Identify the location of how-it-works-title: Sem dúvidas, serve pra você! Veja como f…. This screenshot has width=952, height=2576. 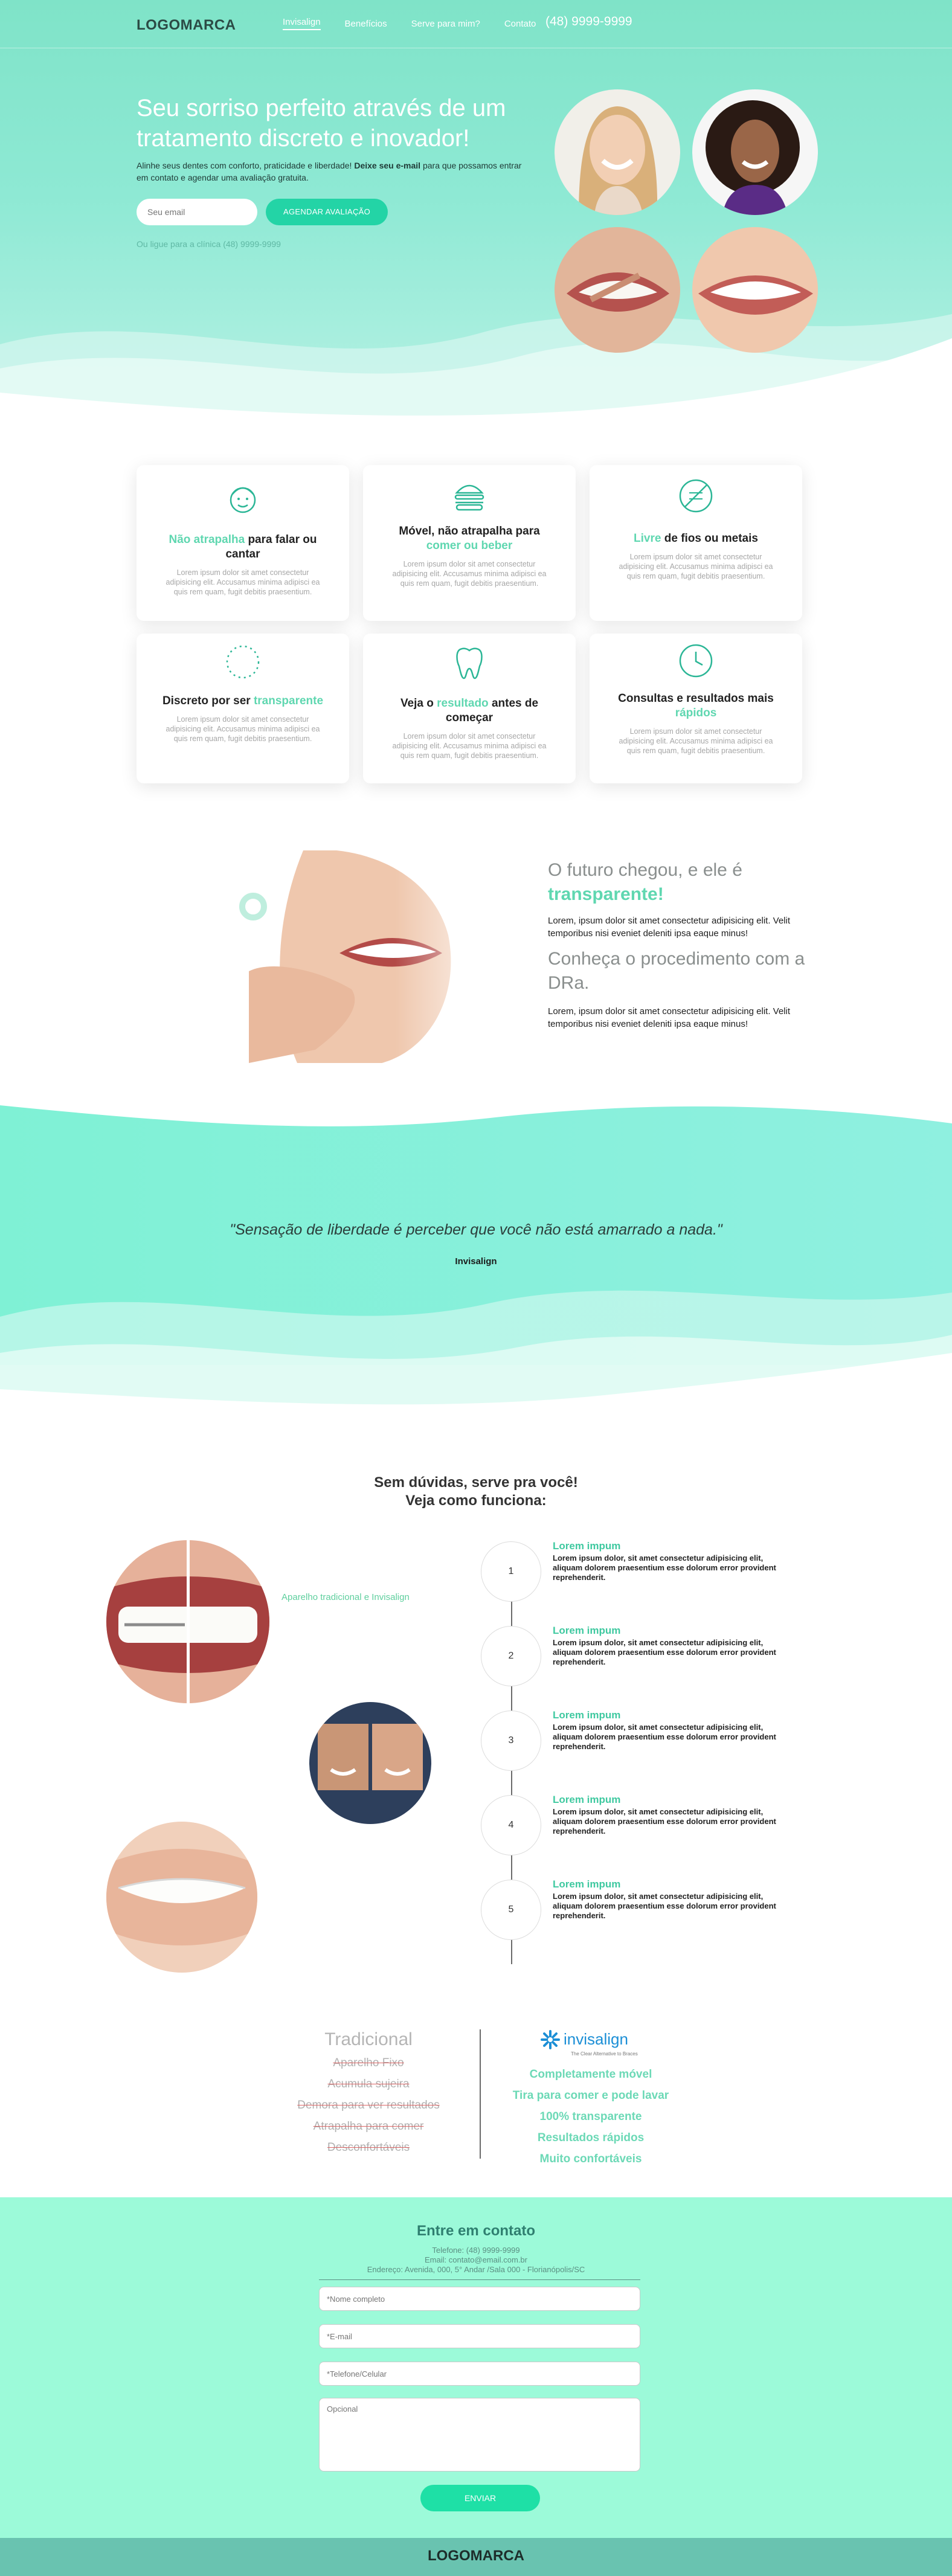
(476, 1492).